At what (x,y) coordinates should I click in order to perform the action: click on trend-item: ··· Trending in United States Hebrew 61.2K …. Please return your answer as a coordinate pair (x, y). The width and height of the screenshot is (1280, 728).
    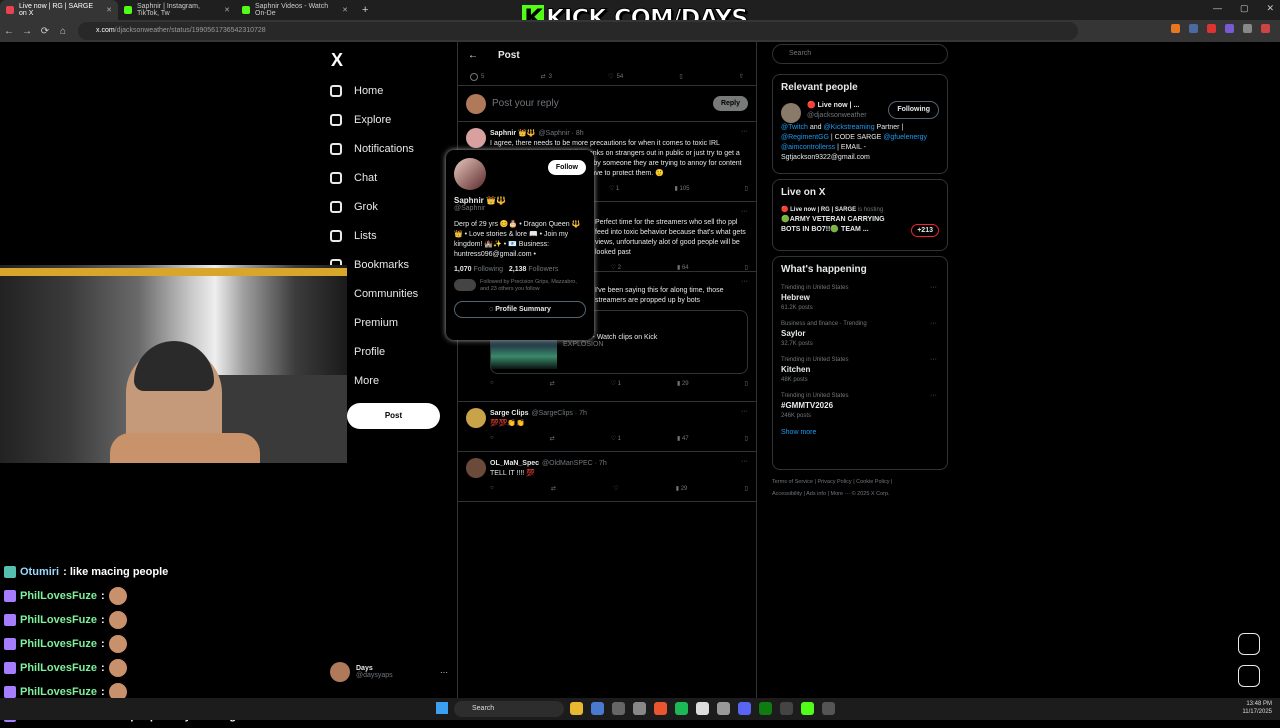
    Looking at the image, I should click on (860, 298).